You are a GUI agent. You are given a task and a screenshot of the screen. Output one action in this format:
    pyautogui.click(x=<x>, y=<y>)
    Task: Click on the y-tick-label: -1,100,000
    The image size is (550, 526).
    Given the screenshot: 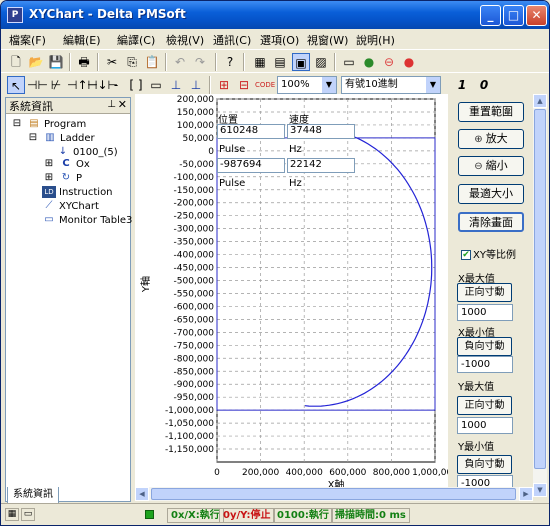 What is the action you would take?
    pyautogui.click(x=189, y=437)
    